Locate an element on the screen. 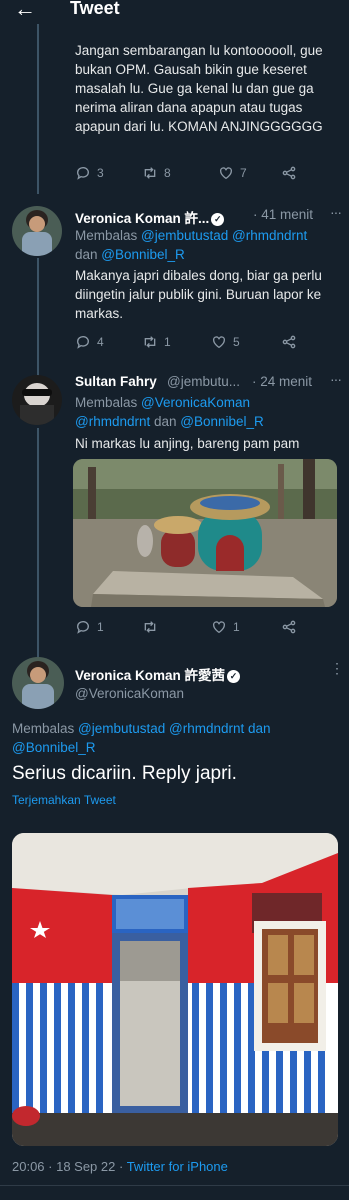 The image size is (349, 1200). like-button: 7 is located at coordinates (232, 173).